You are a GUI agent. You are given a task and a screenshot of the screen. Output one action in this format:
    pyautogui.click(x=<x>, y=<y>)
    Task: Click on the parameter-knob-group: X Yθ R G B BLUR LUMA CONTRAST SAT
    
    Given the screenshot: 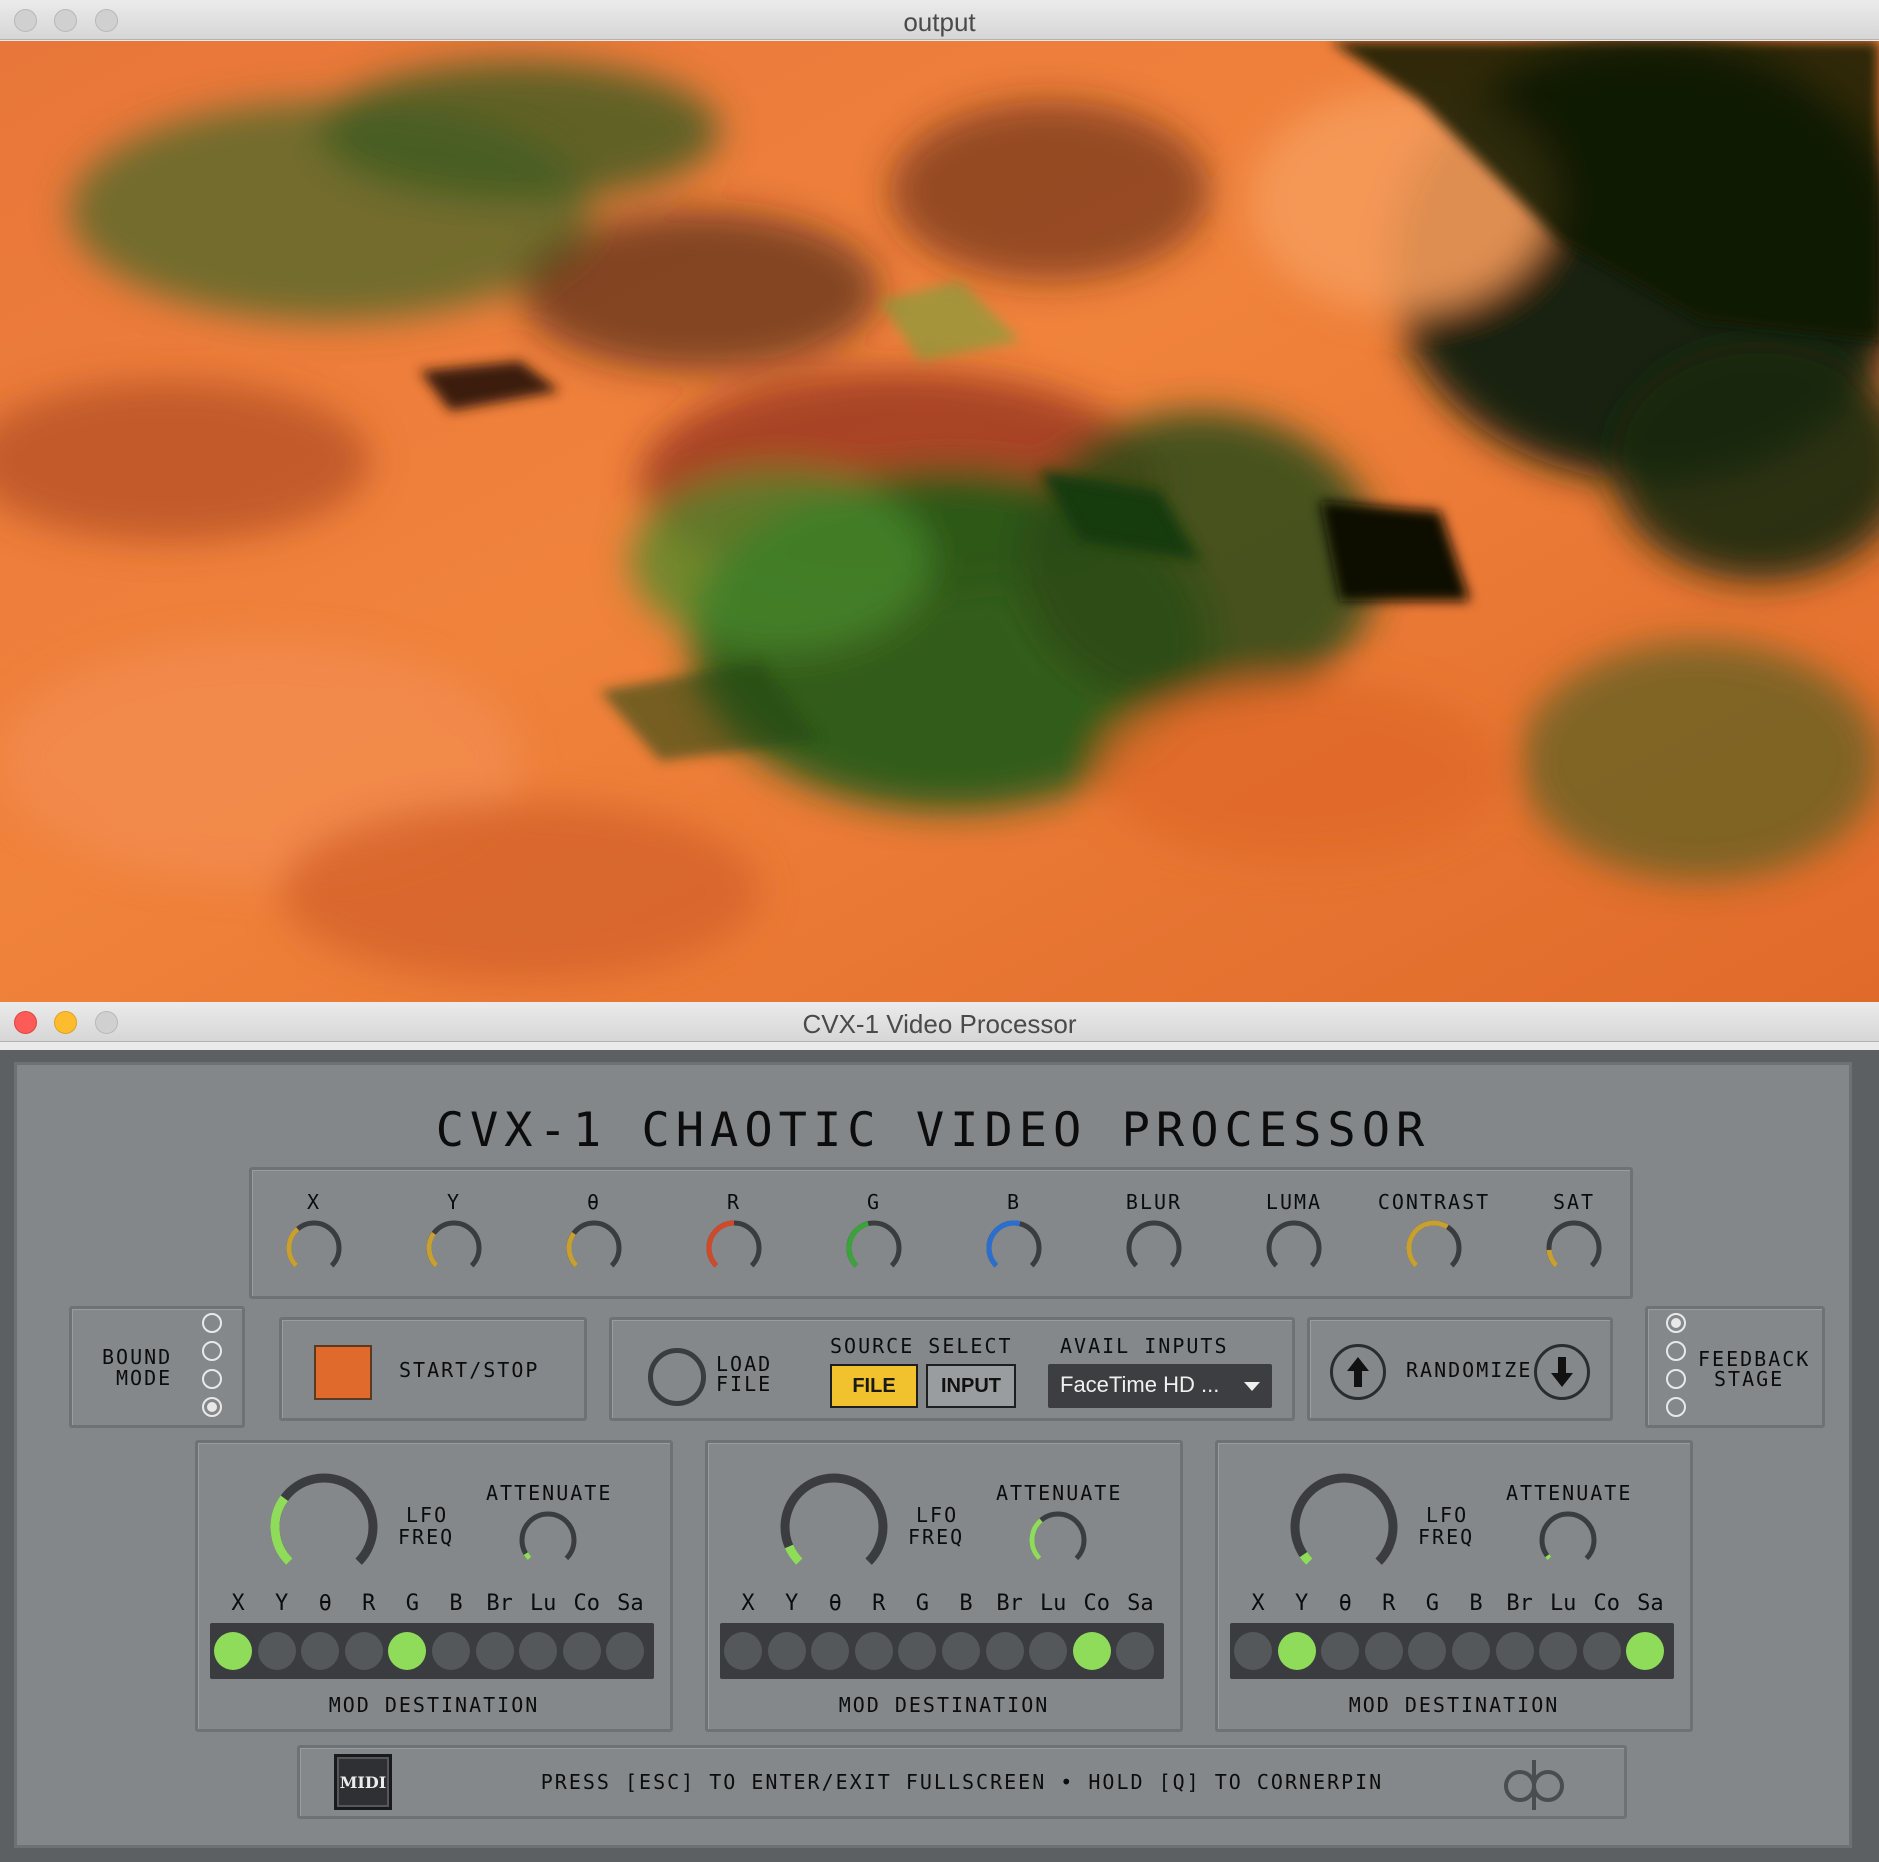 What is the action you would take?
    pyautogui.click(x=941, y=1233)
    